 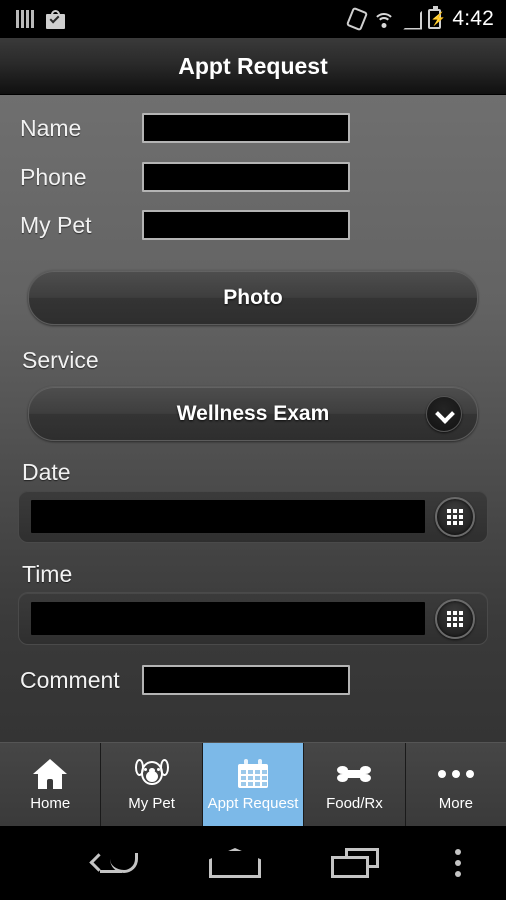 I want to click on back-icon, so click(x=113, y=863).